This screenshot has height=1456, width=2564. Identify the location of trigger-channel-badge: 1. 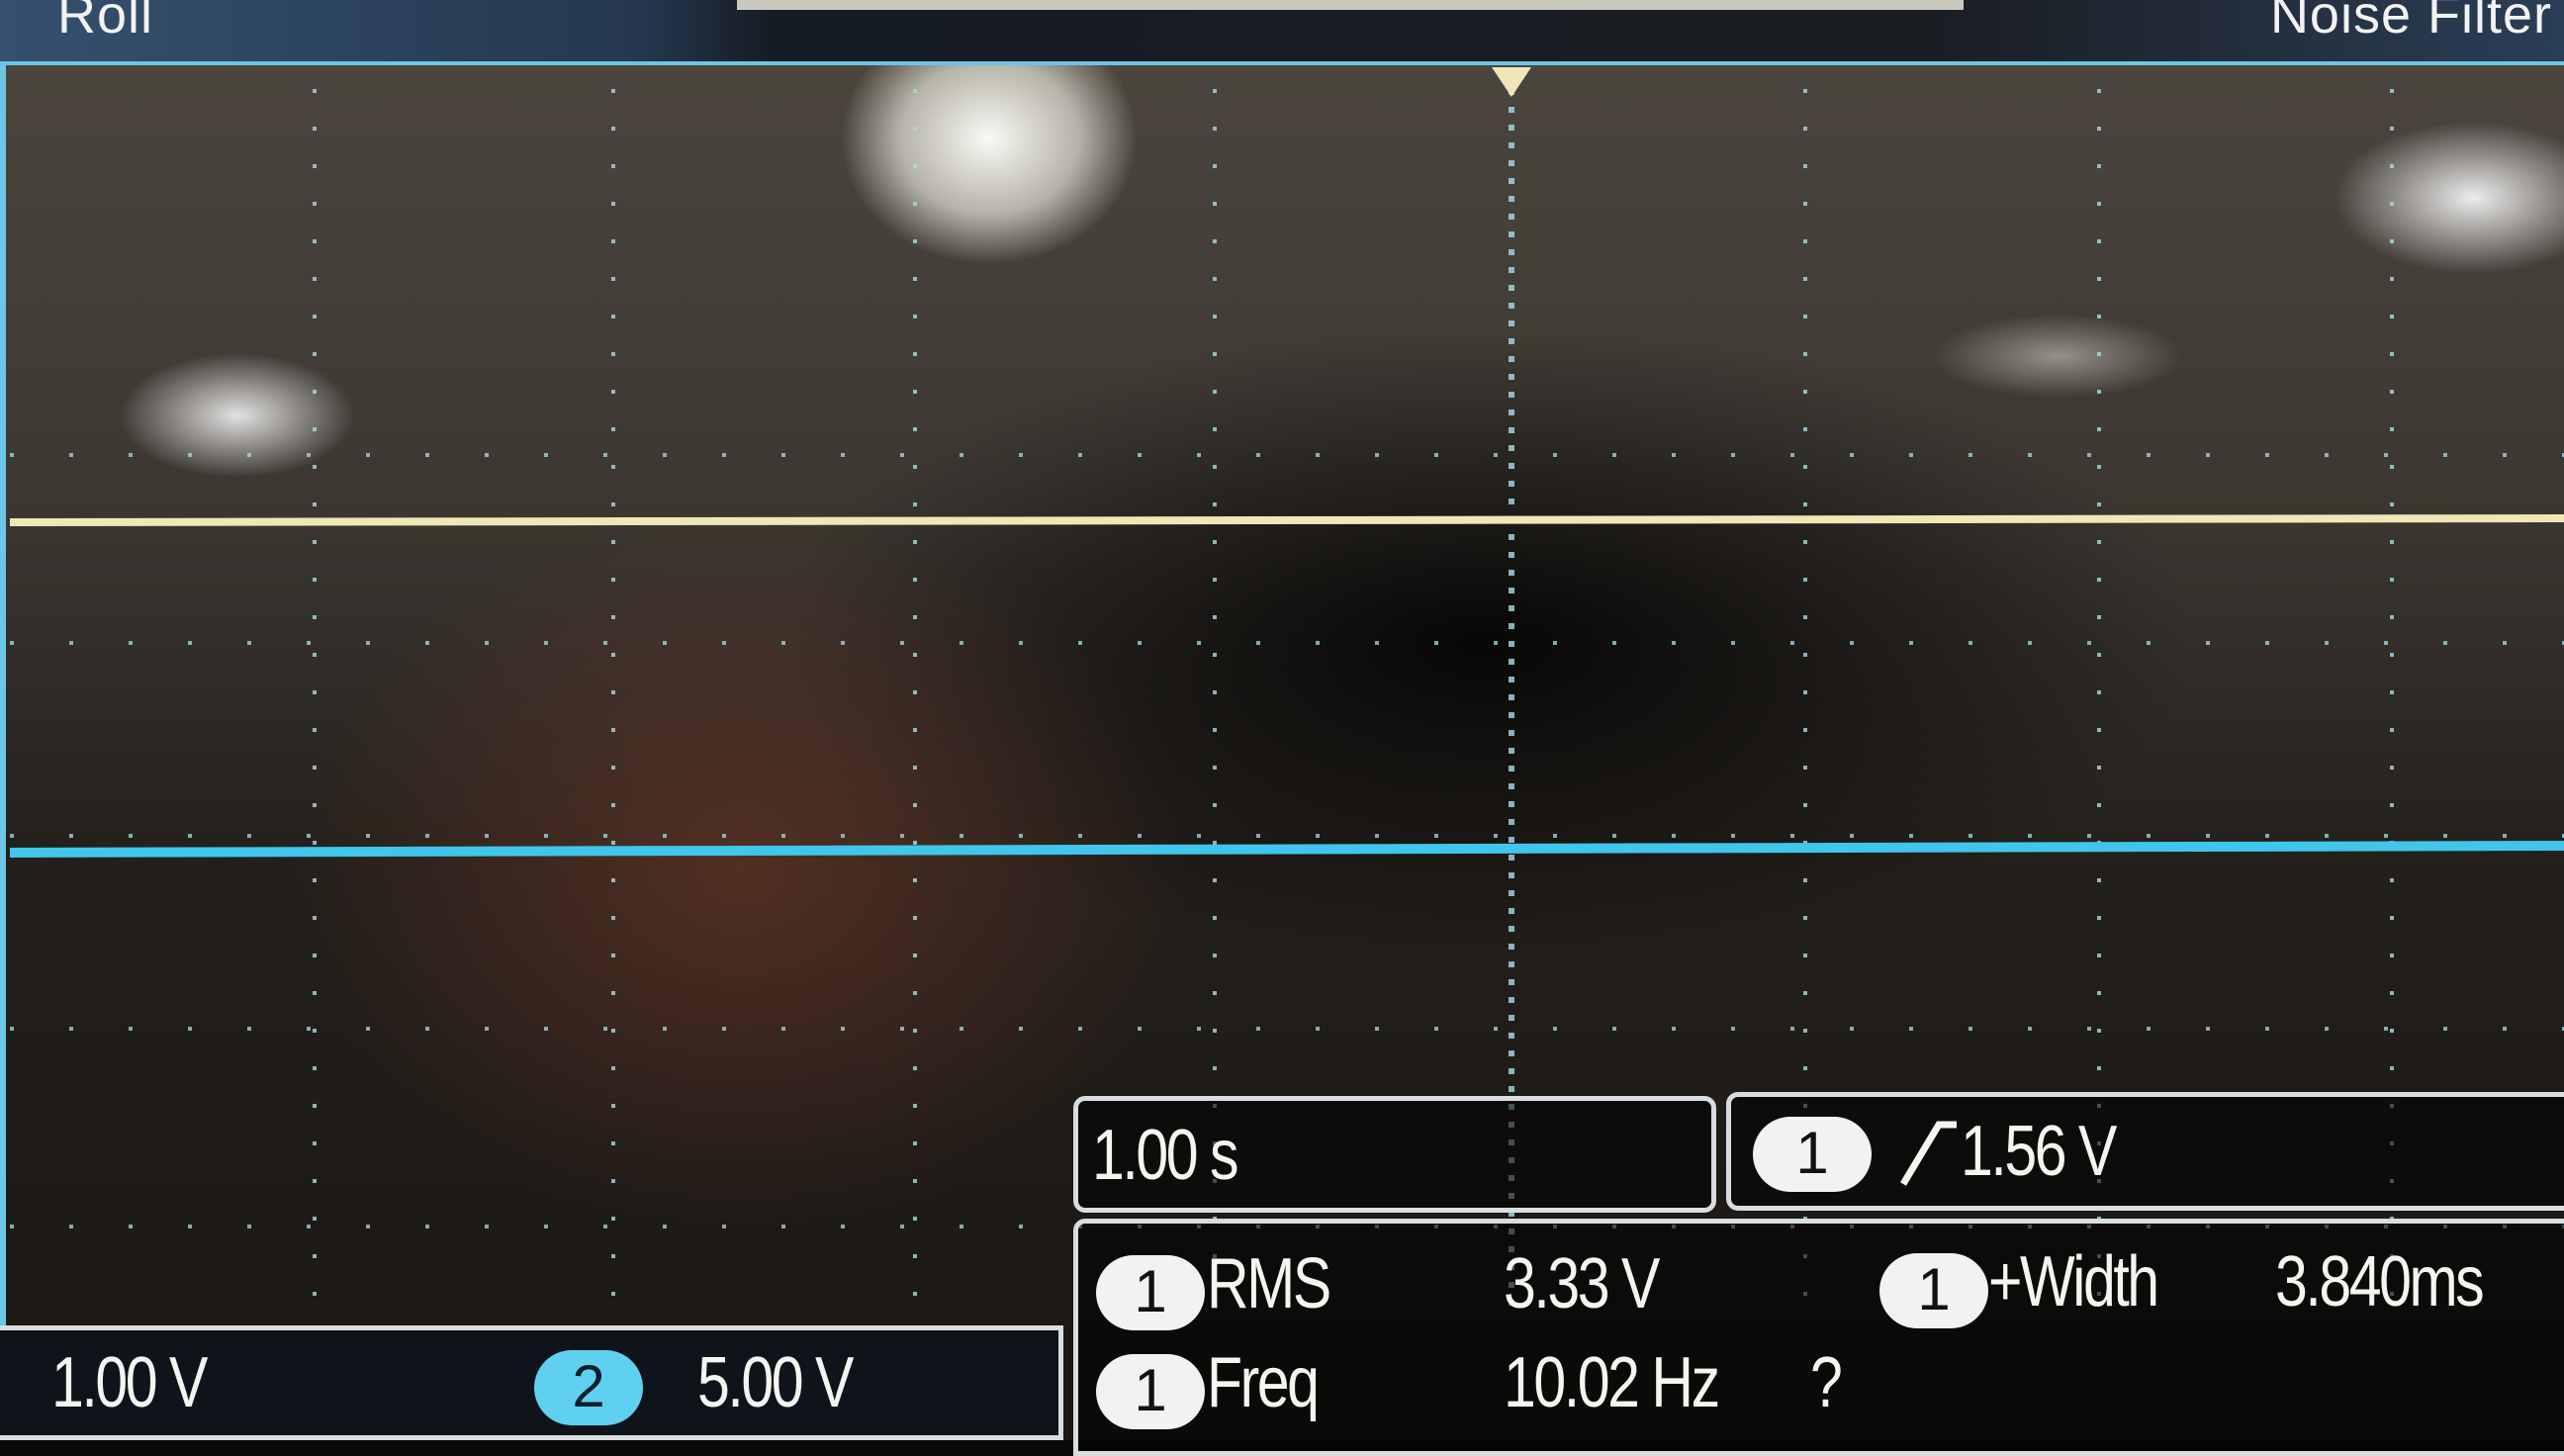
(1812, 1154).